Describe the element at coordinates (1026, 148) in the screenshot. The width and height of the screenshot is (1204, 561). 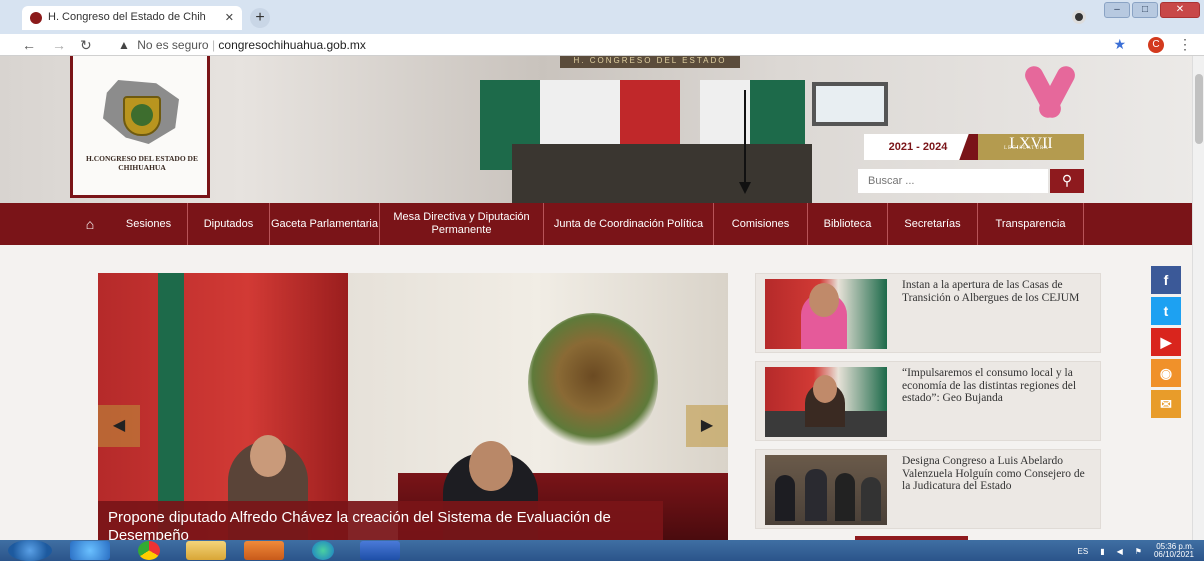
I see `legislature-word: LEGISLATURA` at that location.